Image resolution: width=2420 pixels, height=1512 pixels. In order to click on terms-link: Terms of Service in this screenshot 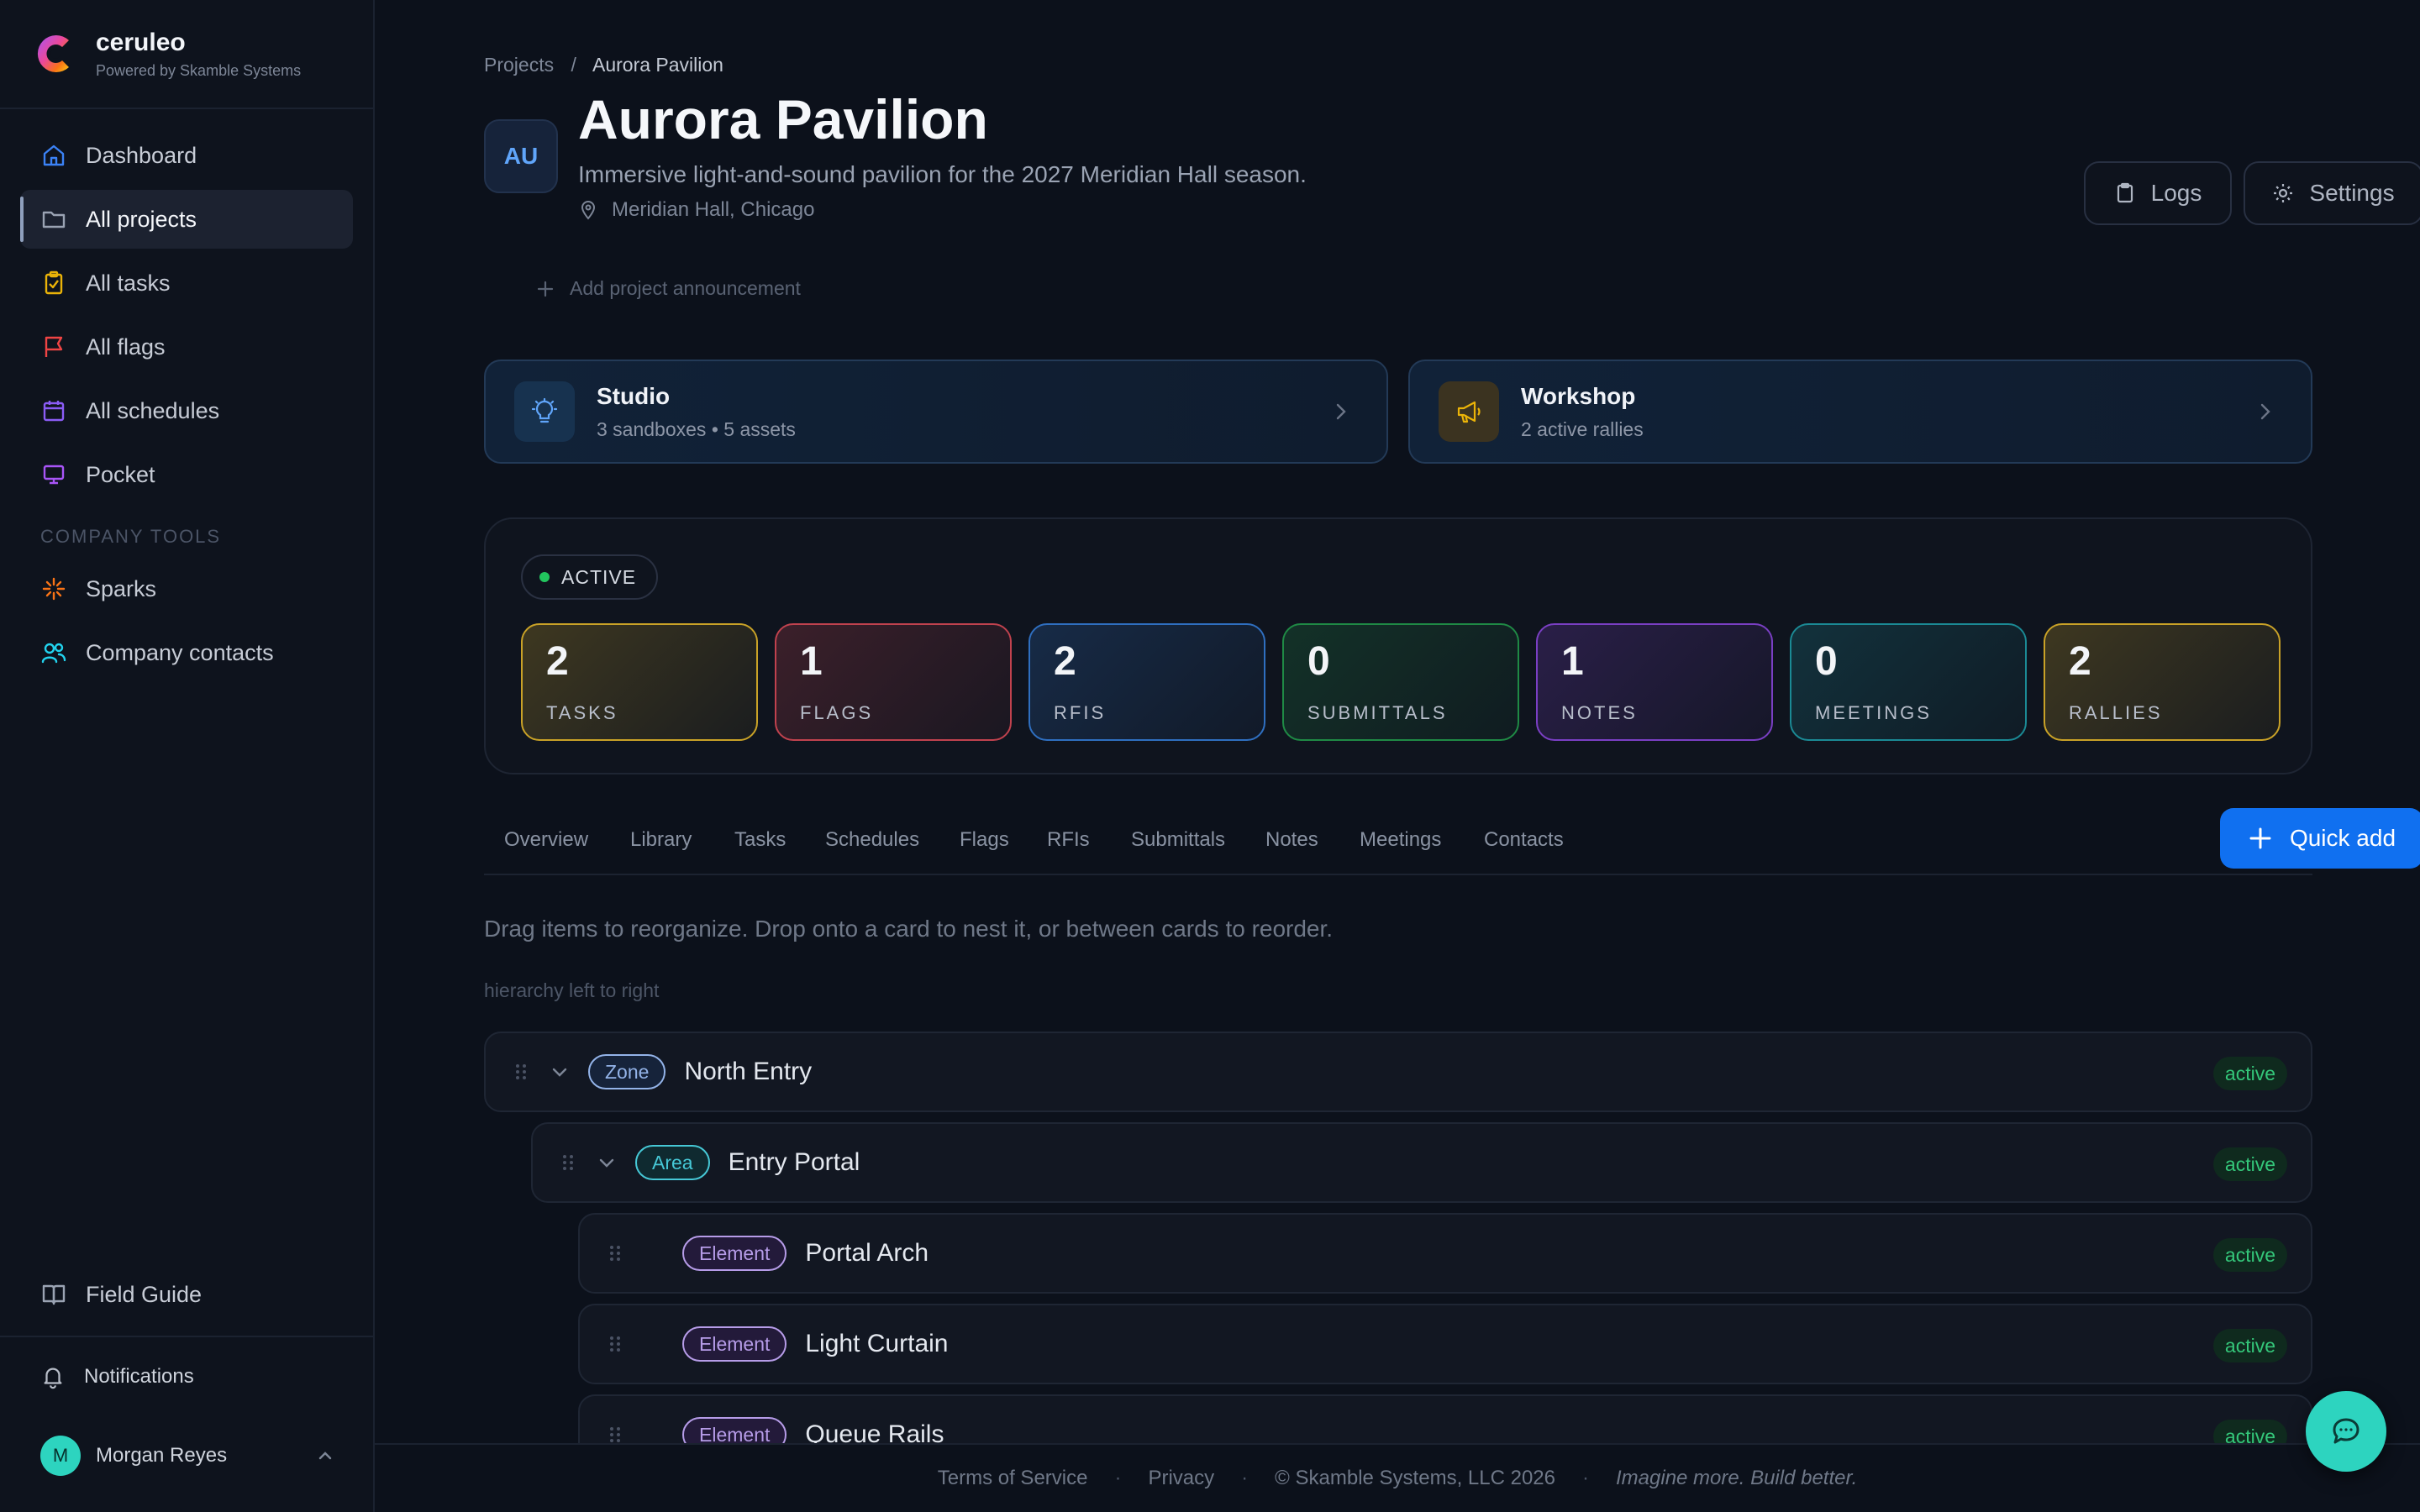, I will do `click(1013, 1478)`.